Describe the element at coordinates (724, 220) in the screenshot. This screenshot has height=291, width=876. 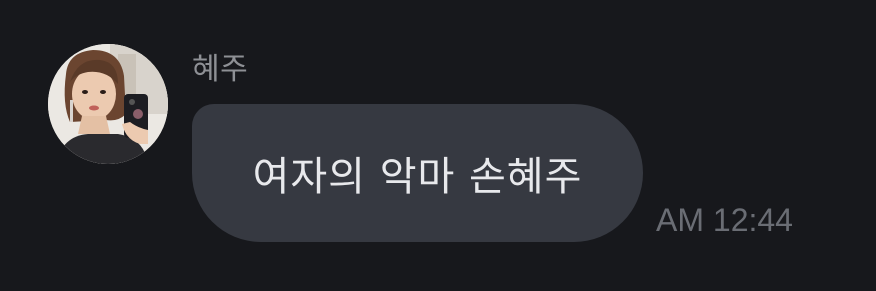
I see `message-timestamp: AM 12:44` at that location.